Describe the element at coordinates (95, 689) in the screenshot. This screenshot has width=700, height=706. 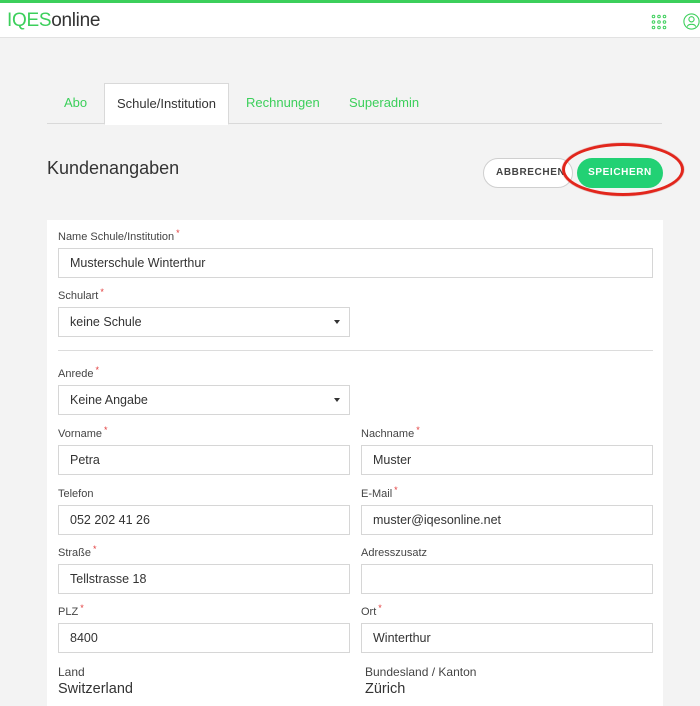
I see `country-value: Switzerland` at that location.